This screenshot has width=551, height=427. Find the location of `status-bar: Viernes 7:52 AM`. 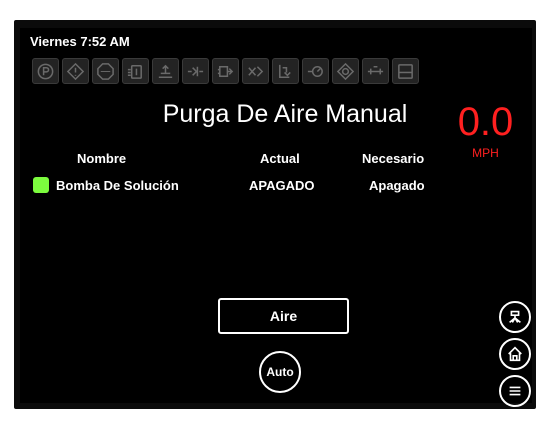

status-bar: Viernes 7:52 AM is located at coordinates (276, 58).